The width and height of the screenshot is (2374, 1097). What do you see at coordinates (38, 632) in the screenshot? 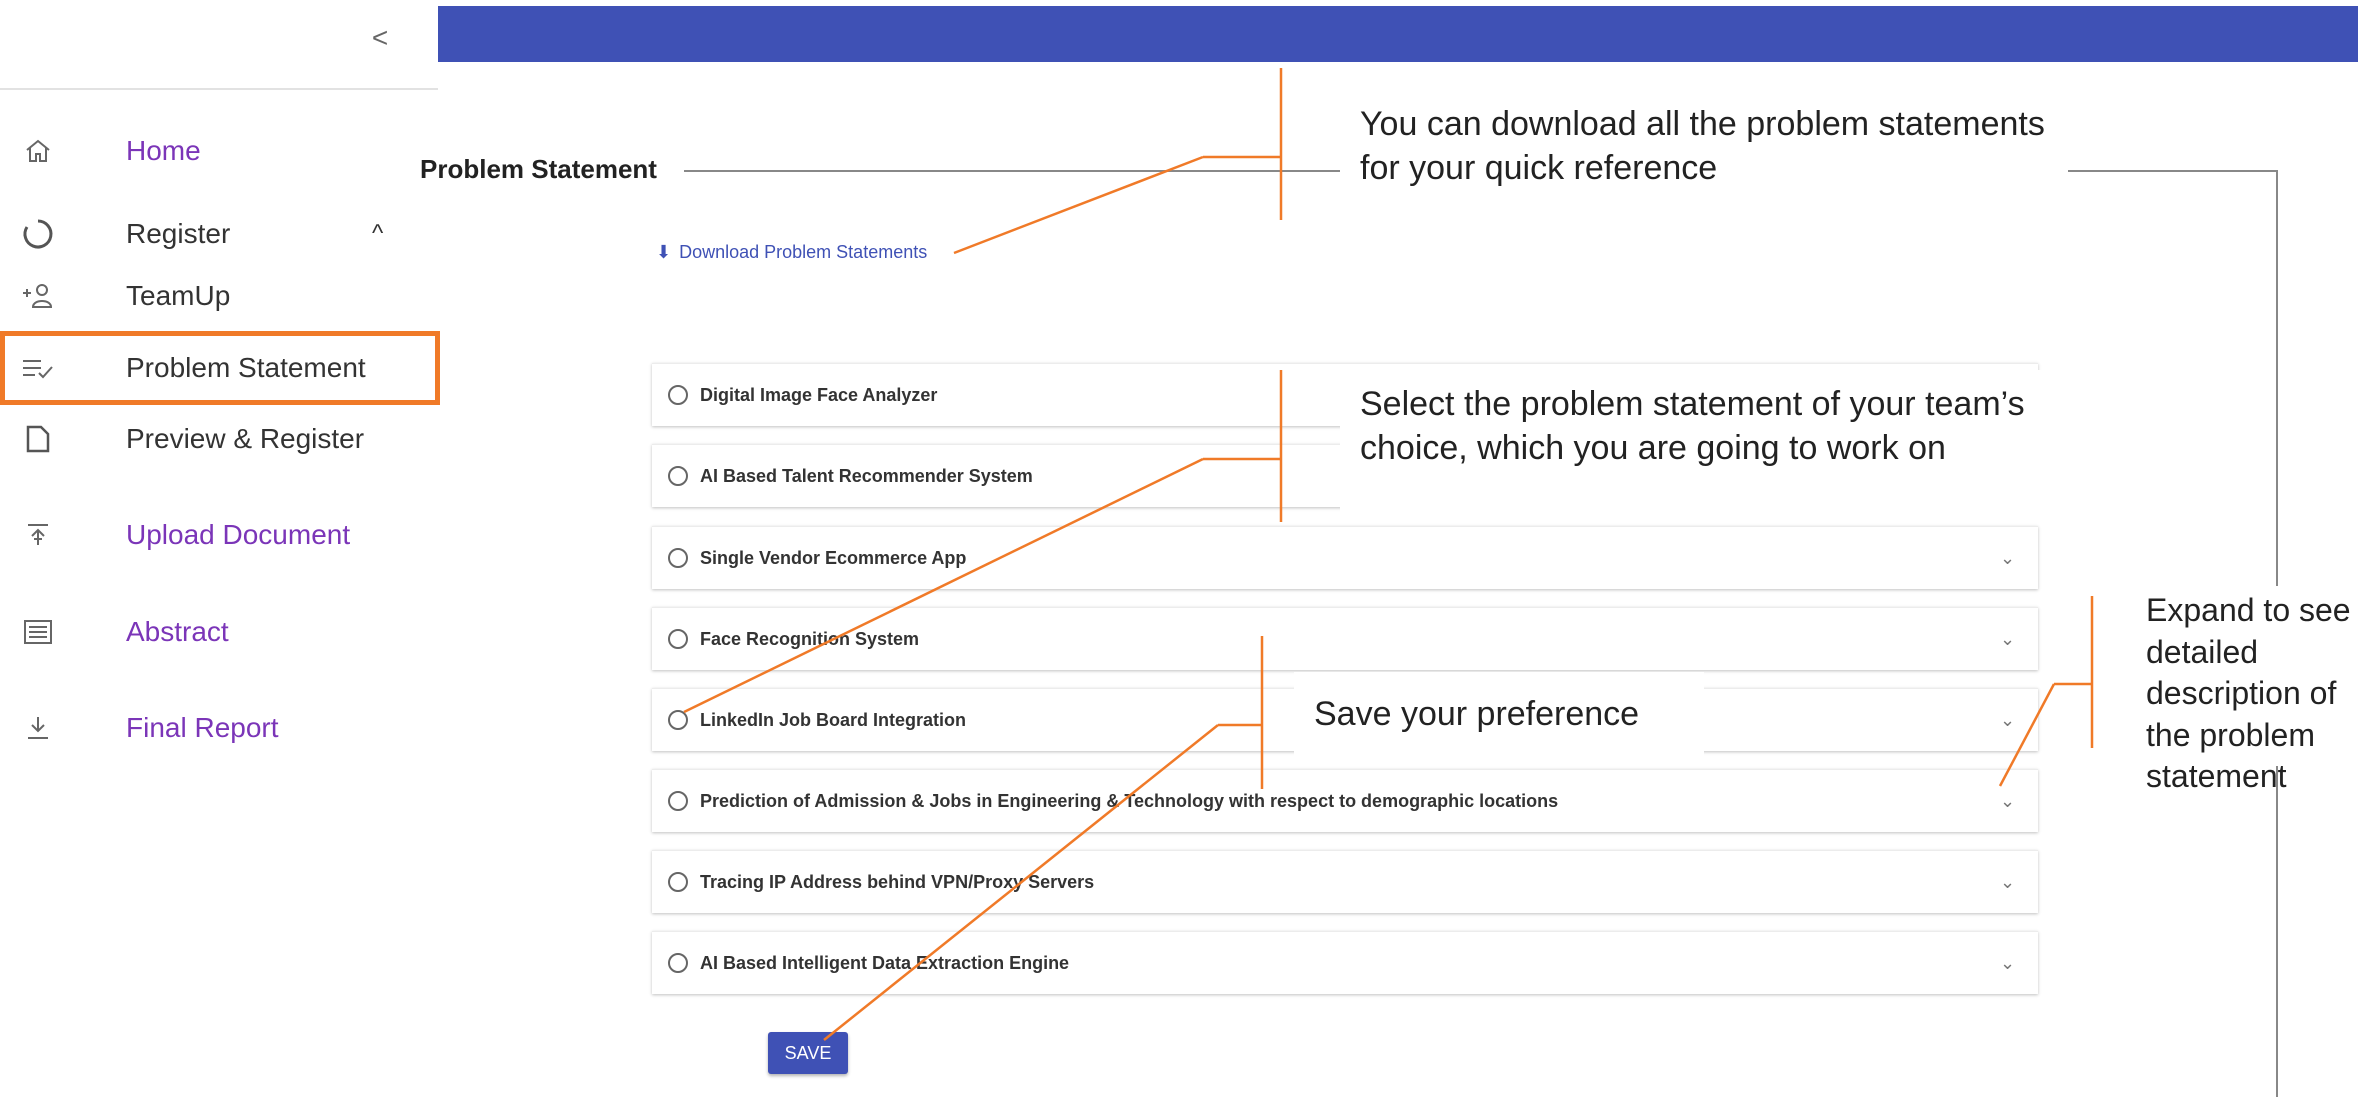
I see `list-icon` at bounding box center [38, 632].